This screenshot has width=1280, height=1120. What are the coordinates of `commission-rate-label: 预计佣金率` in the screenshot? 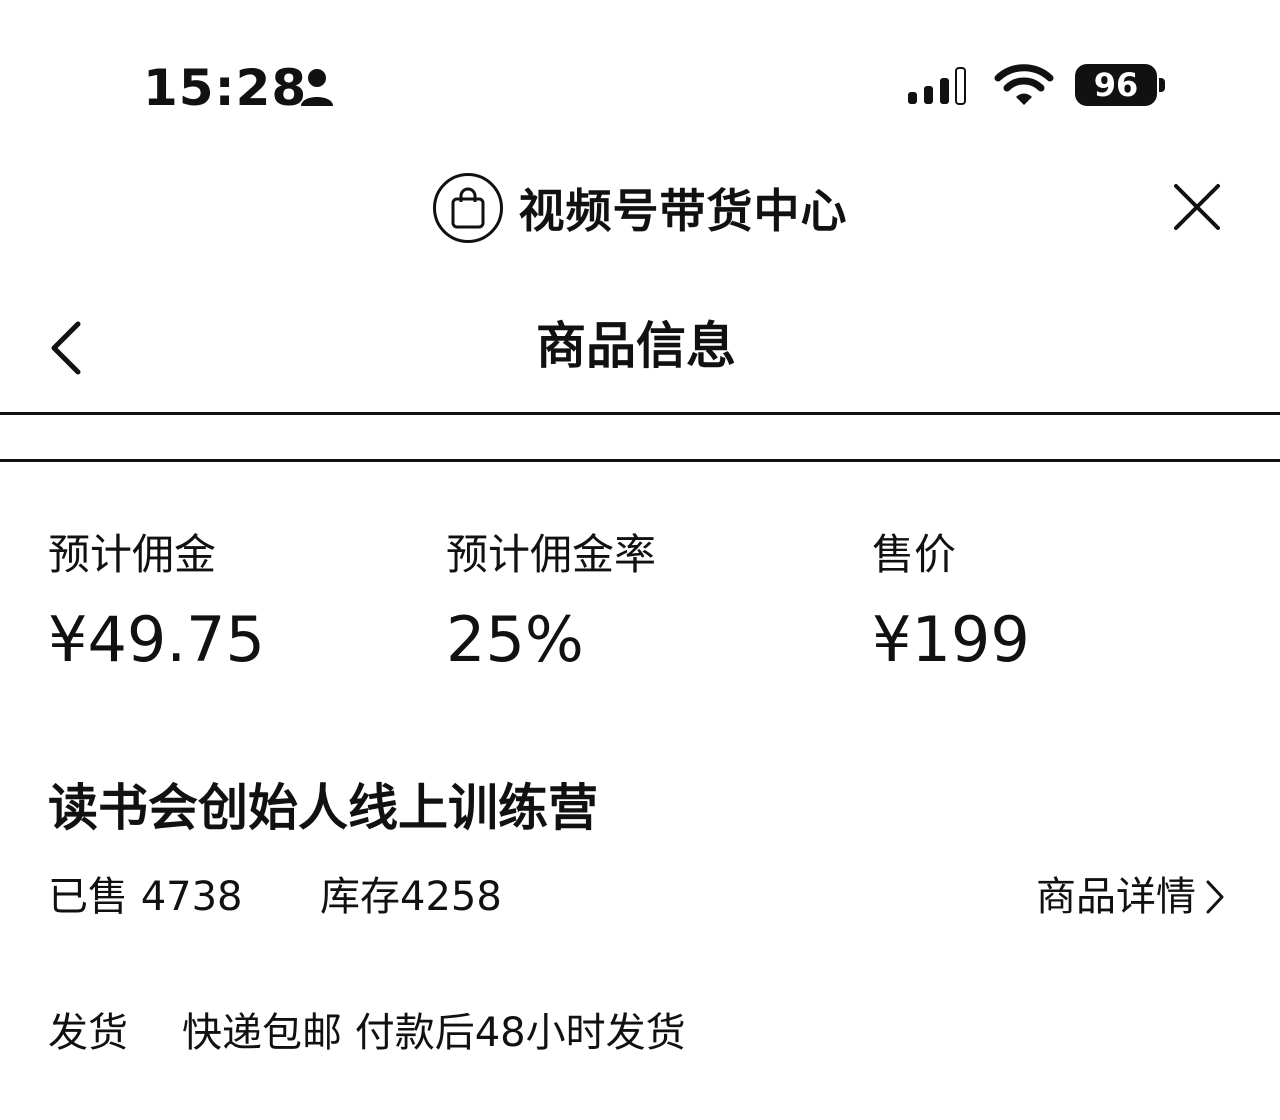 It's located at (551, 554).